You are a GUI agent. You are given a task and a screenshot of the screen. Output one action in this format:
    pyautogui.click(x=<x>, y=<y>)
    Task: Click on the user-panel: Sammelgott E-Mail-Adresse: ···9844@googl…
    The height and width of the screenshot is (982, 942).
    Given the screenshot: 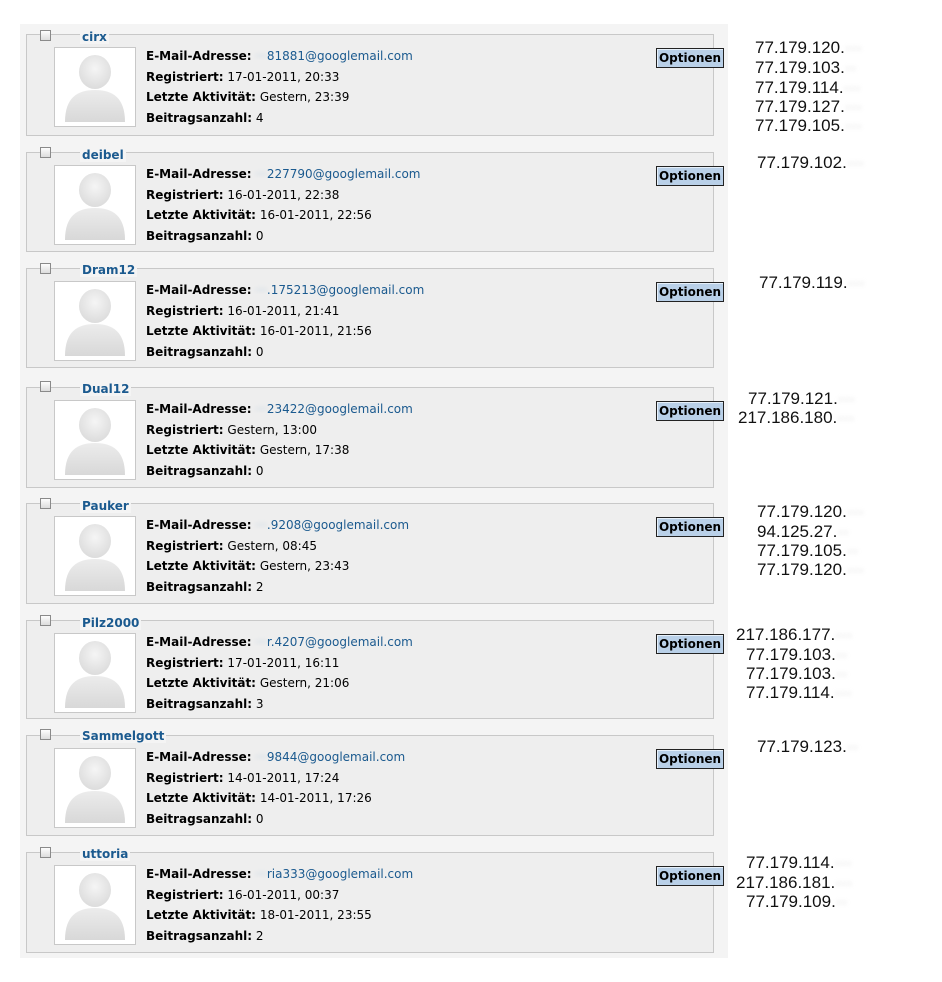 What is the action you would take?
    pyautogui.click(x=374, y=780)
    